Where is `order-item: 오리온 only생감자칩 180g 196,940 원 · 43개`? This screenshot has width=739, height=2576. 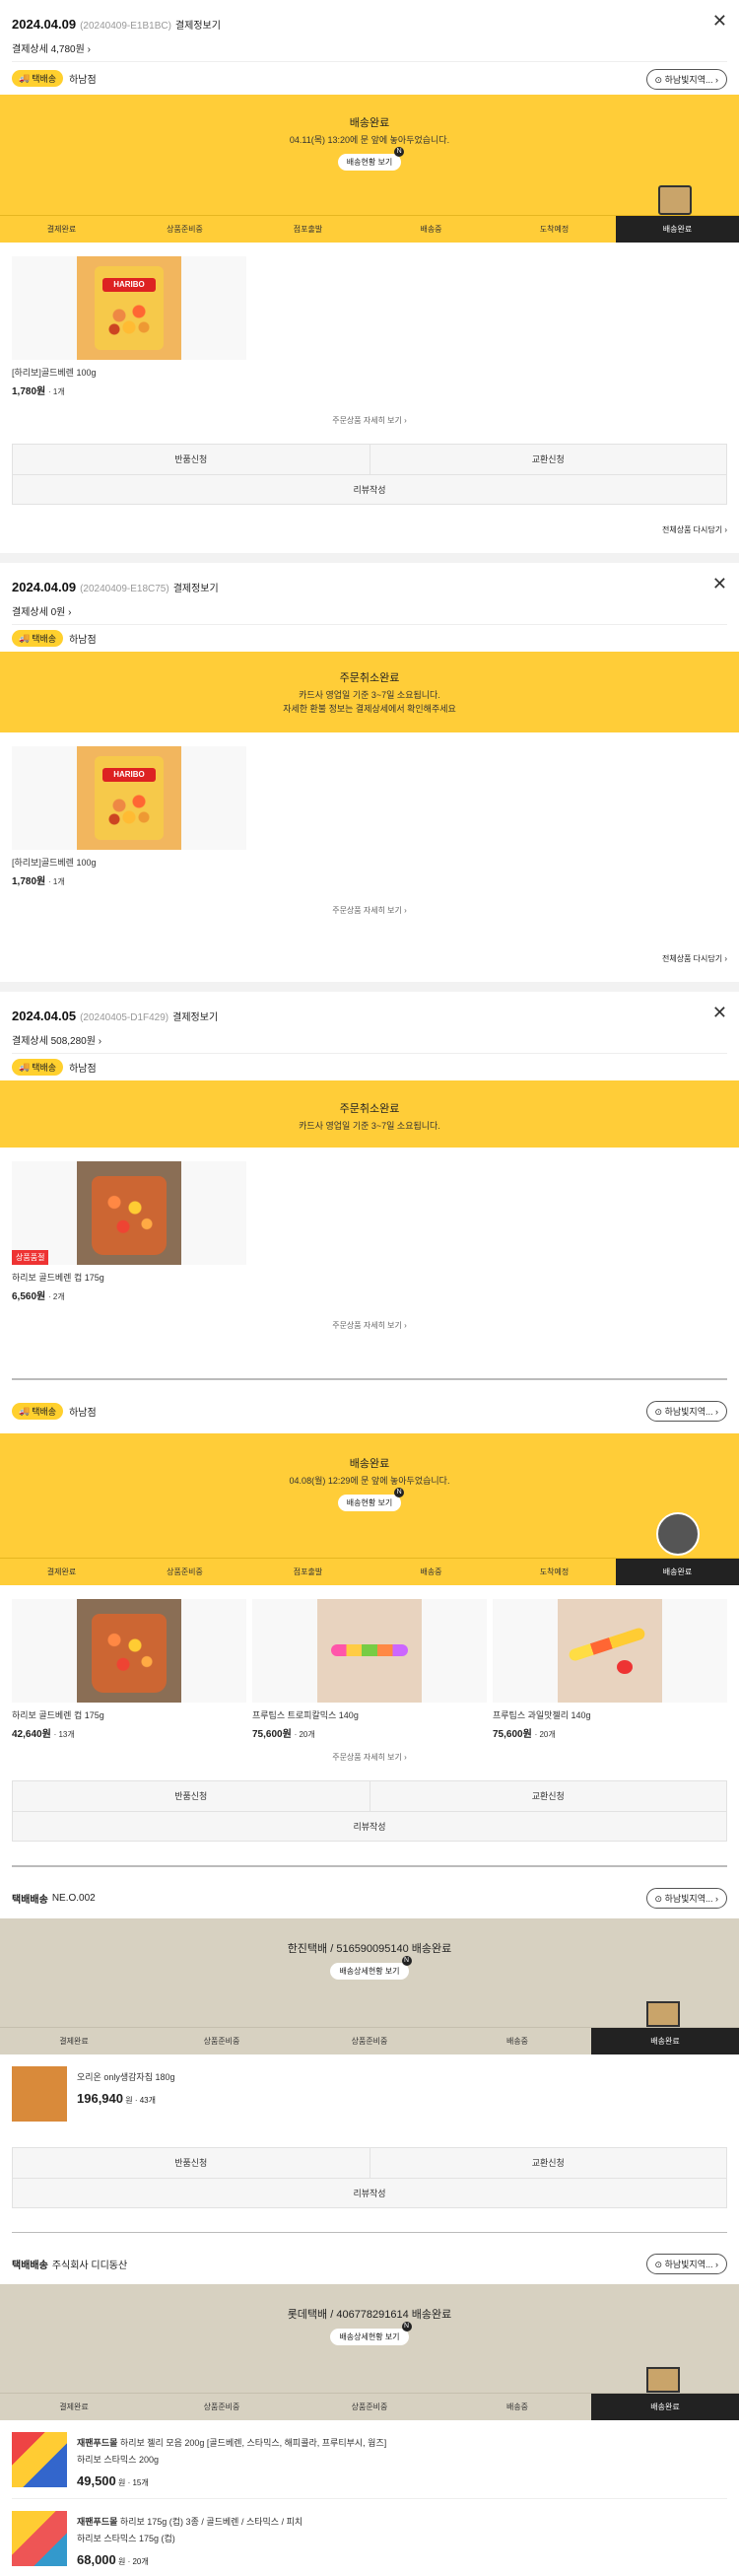
order-item: 오리온 only생감자칩 180g 196,940 원 · 43개 is located at coordinates (370, 2094).